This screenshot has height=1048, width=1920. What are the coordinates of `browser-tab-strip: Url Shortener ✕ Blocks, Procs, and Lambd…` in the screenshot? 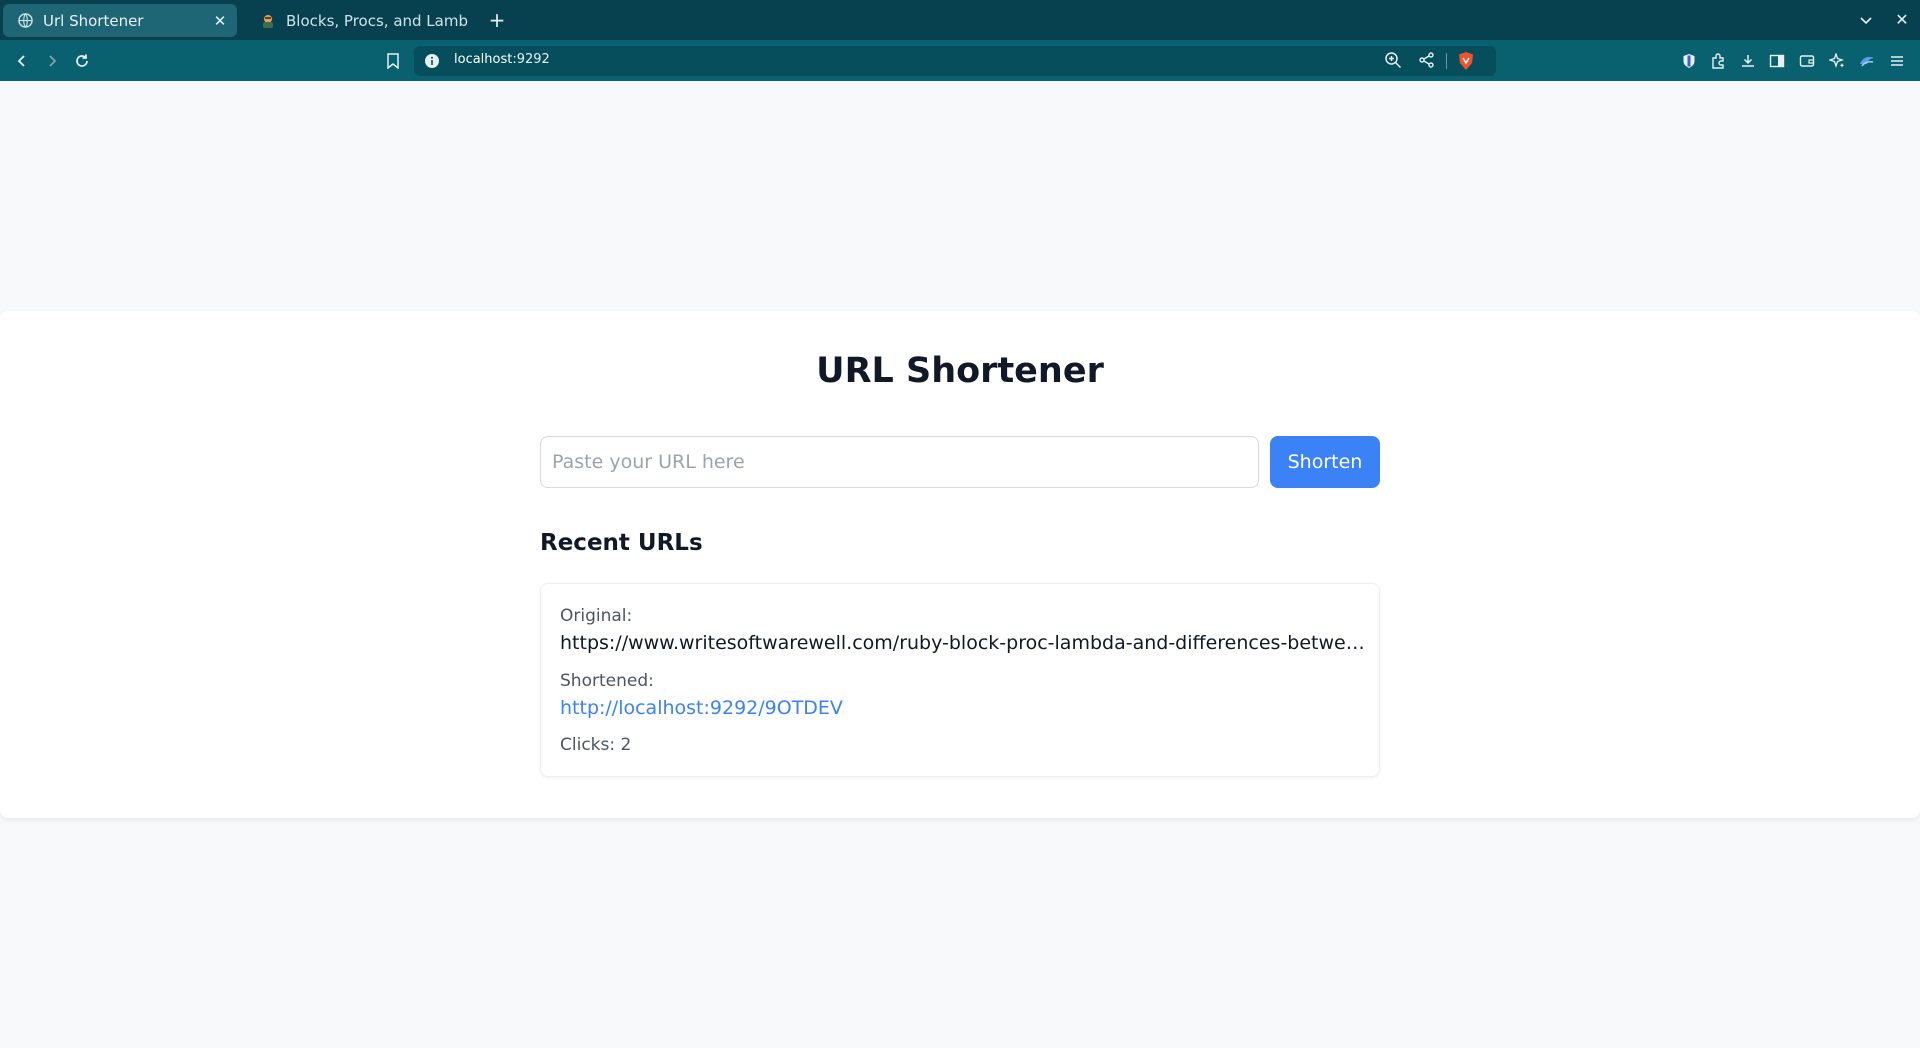 It's located at (960, 20).